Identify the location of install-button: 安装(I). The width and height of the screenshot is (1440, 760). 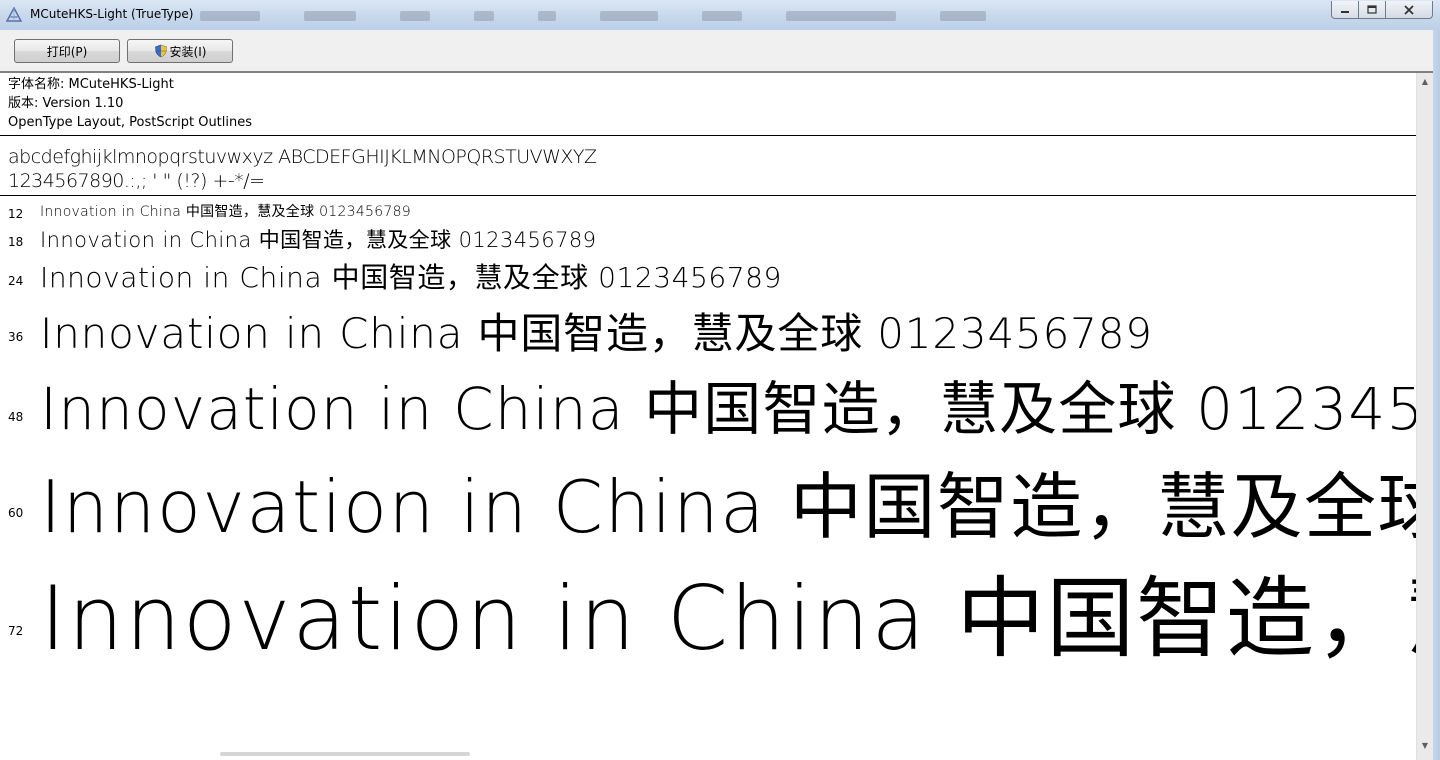
(180, 51).